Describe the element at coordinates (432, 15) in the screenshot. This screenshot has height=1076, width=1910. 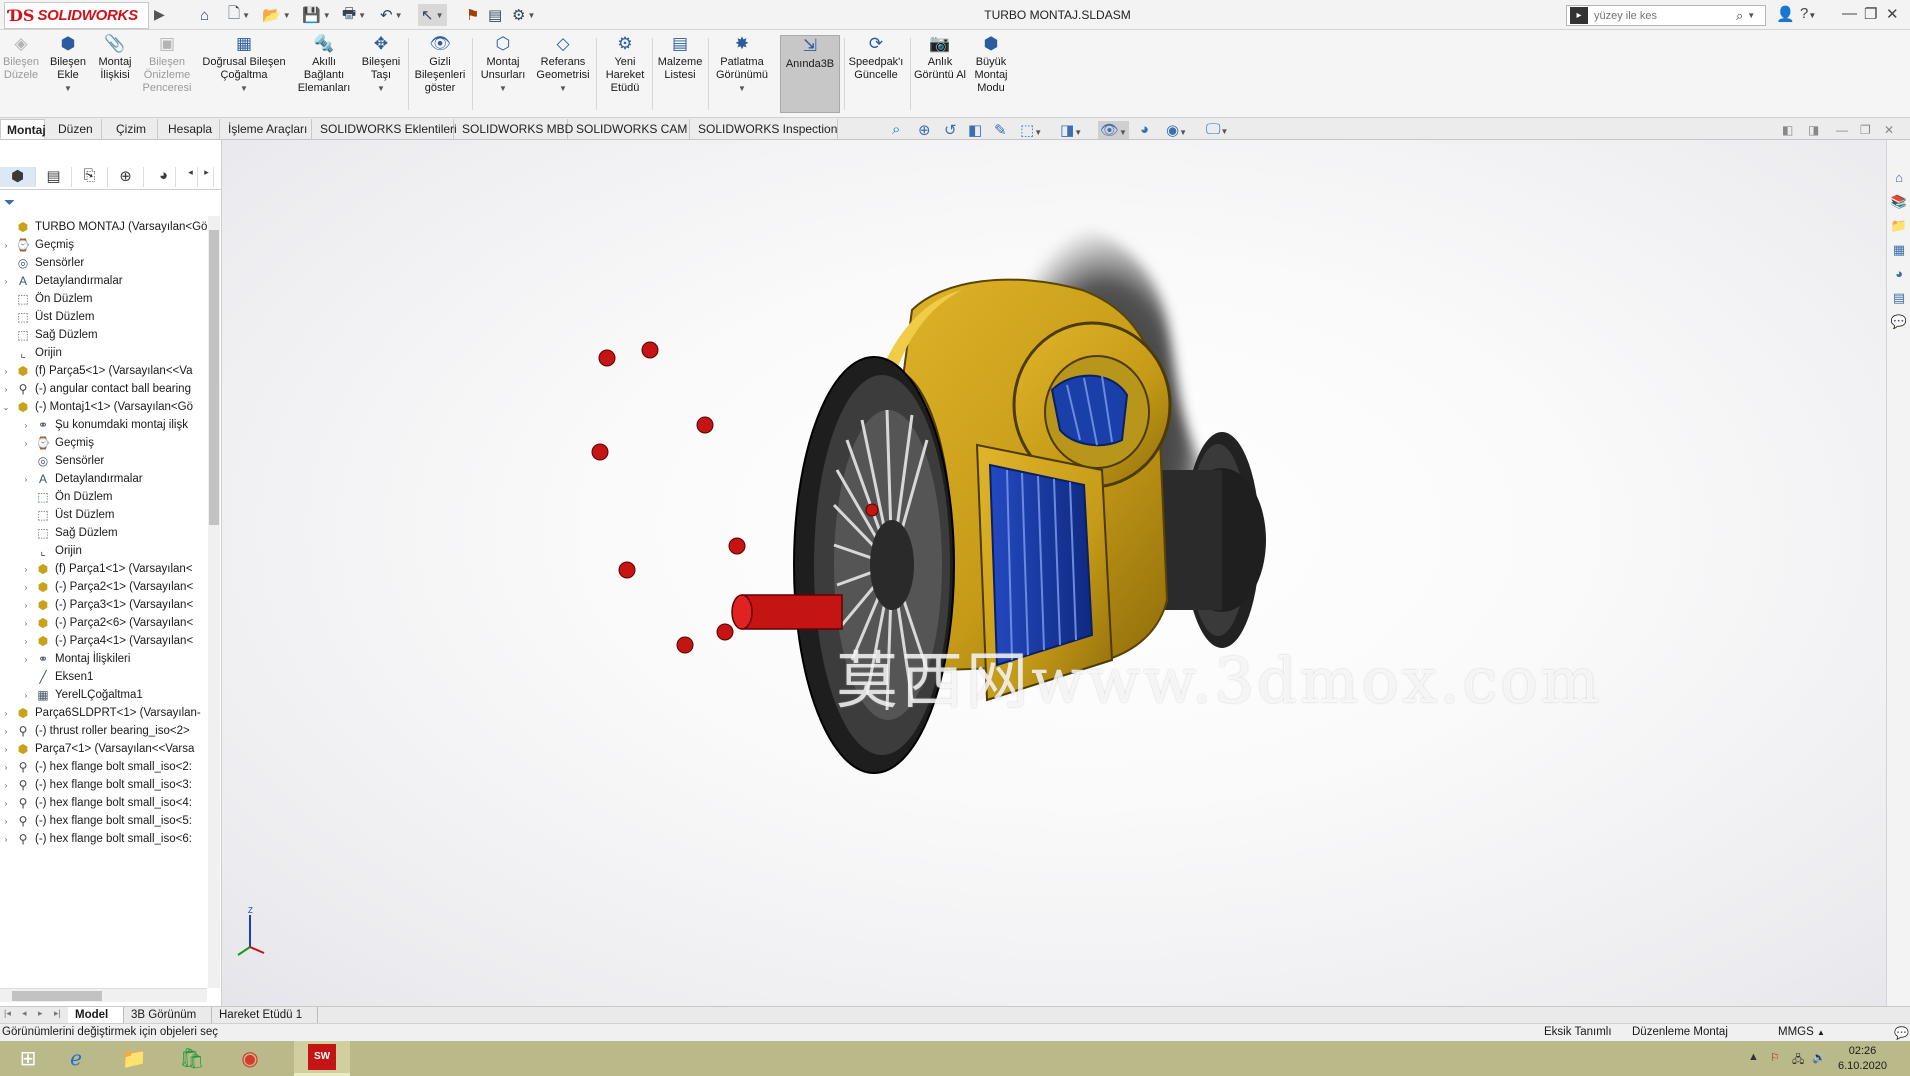
I see `select-icon: ↖ ▼` at that location.